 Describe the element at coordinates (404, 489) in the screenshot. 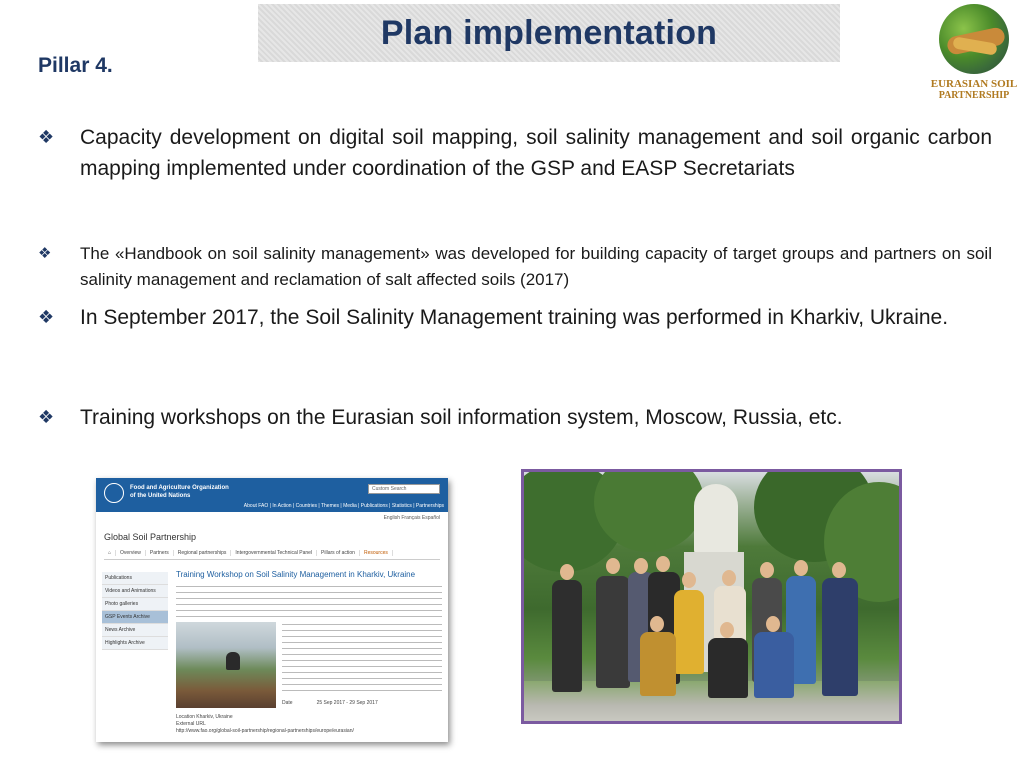

I see `website-search-input: Custom Search` at that location.